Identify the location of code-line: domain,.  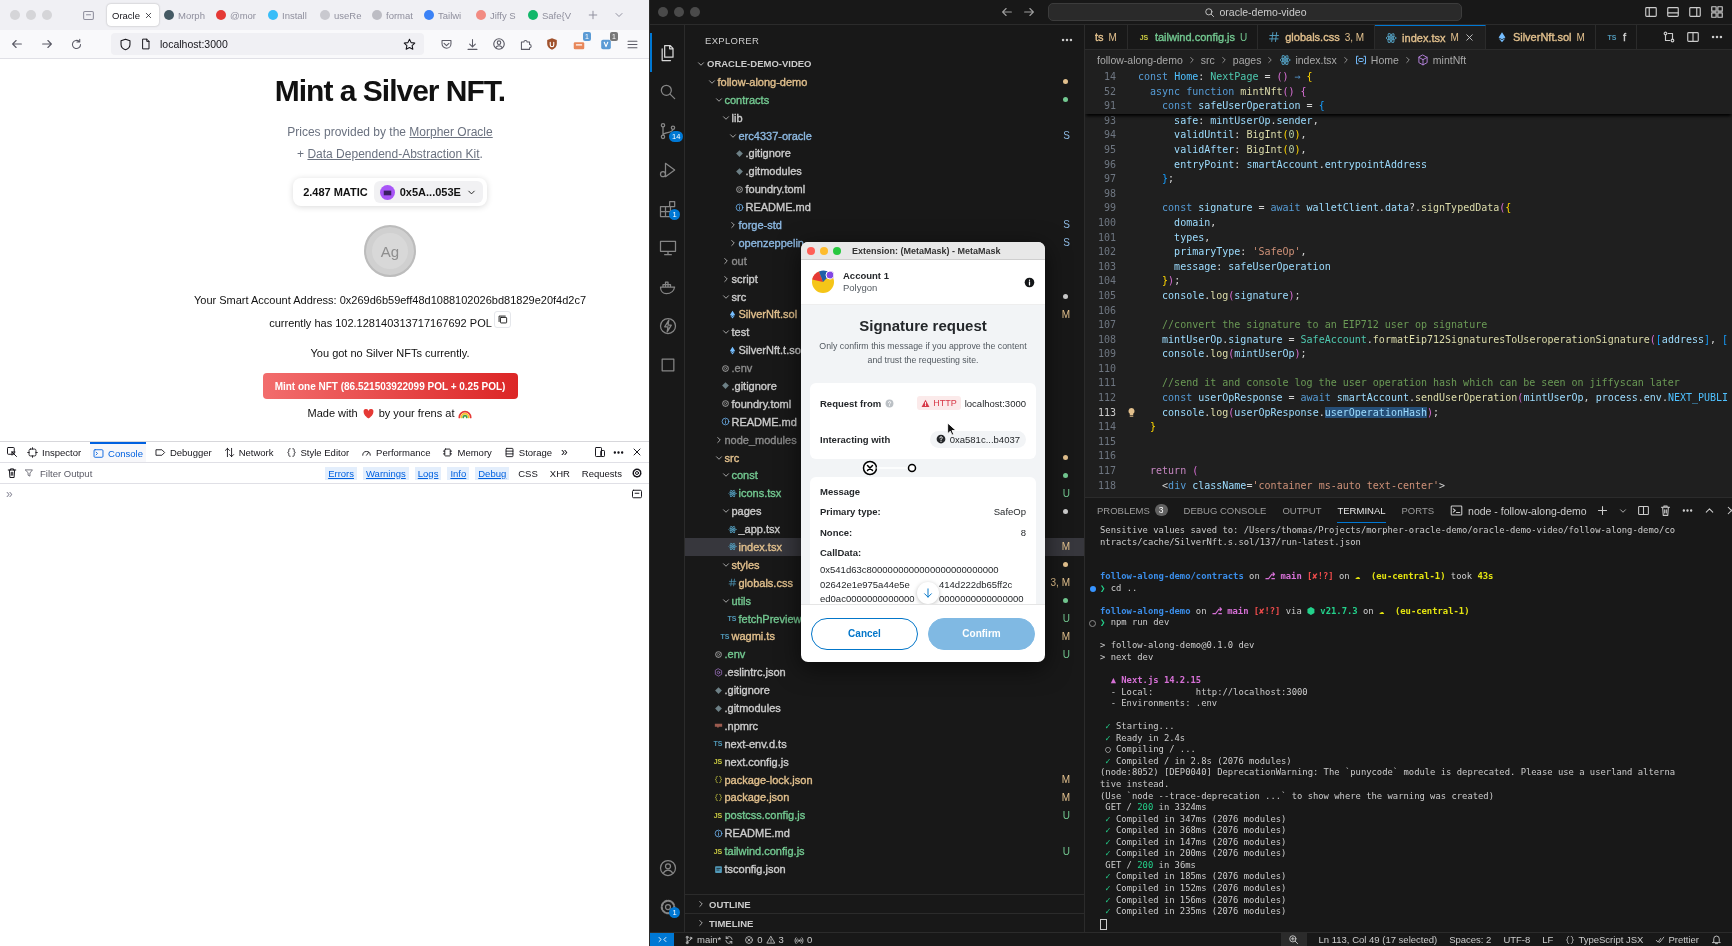
(1195, 222).